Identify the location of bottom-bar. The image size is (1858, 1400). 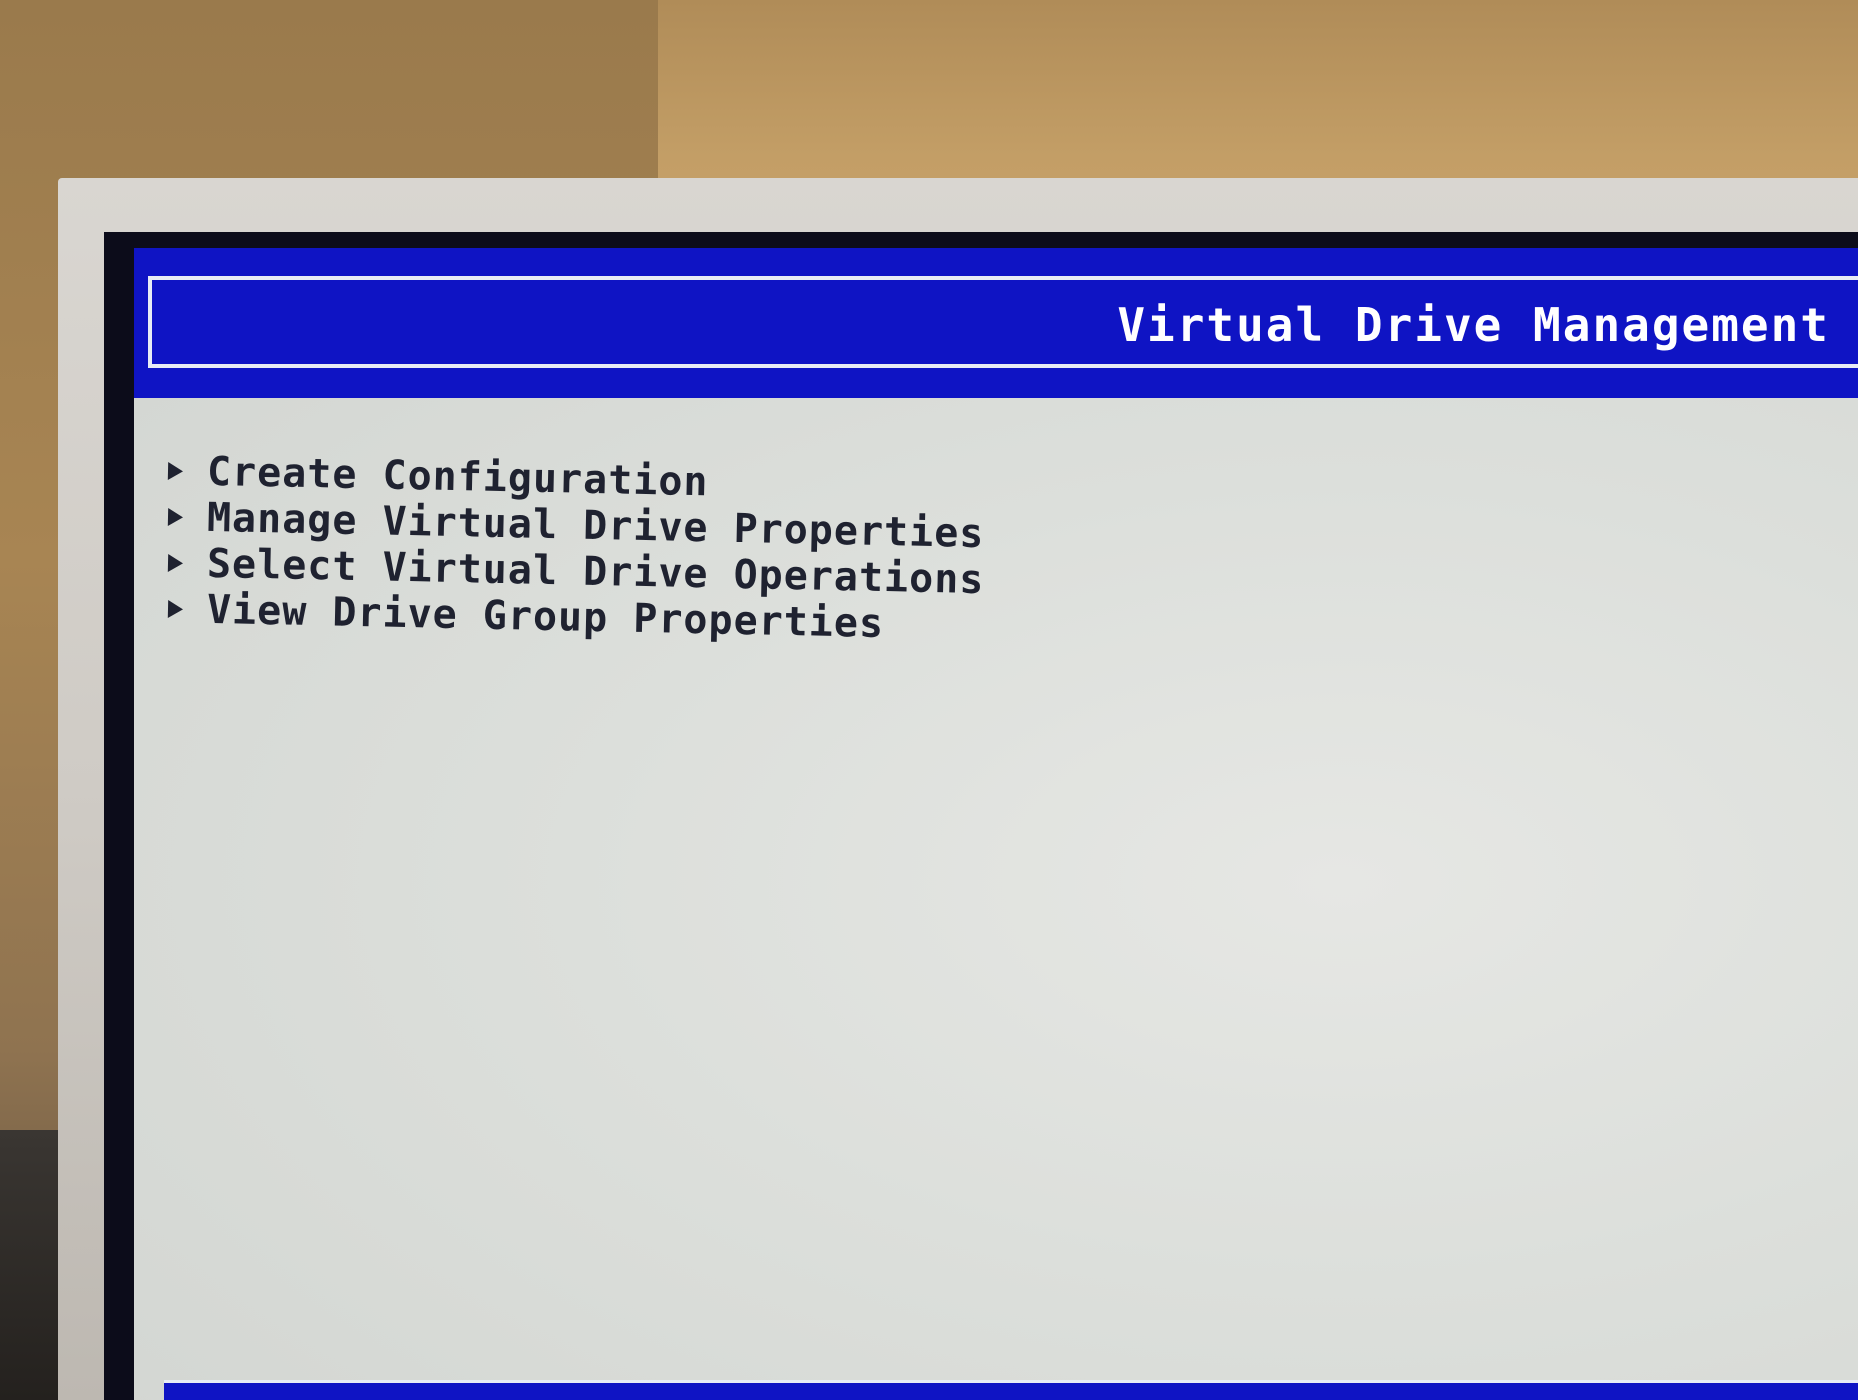
(1011, 1390).